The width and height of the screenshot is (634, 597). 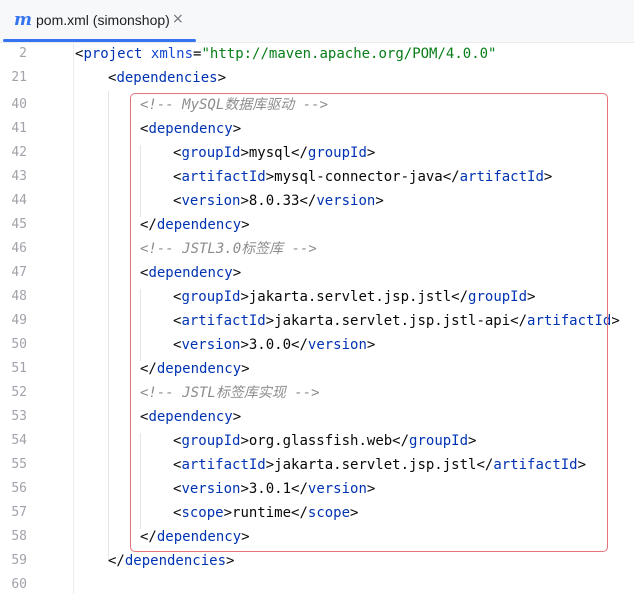 What do you see at coordinates (19, 464) in the screenshot?
I see `line-number: 55` at bounding box center [19, 464].